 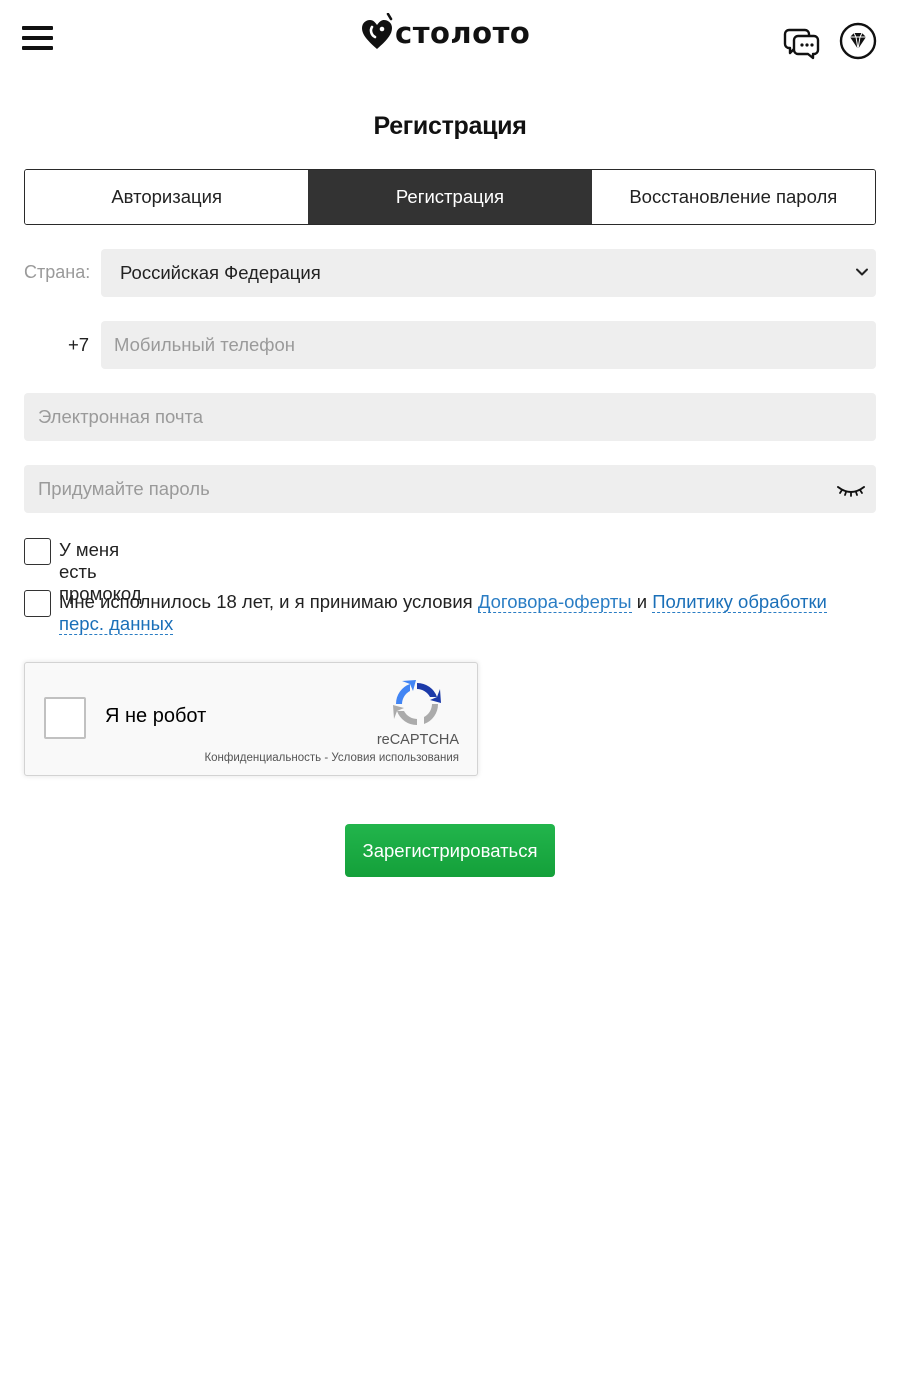 What do you see at coordinates (37, 603) in the screenshot?
I see `agreement-checkbox` at bounding box center [37, 603].